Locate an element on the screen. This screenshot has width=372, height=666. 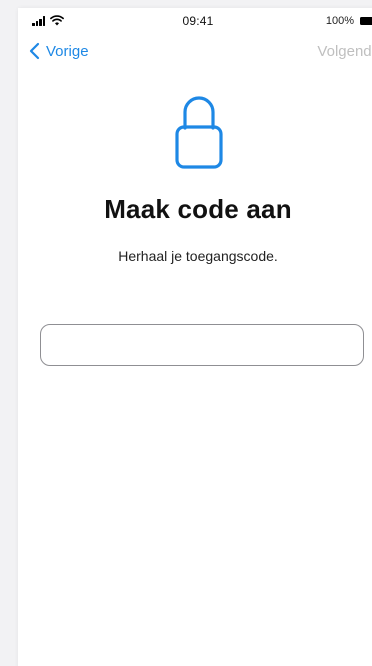
lock-icon is located at coordinates (199, 132).